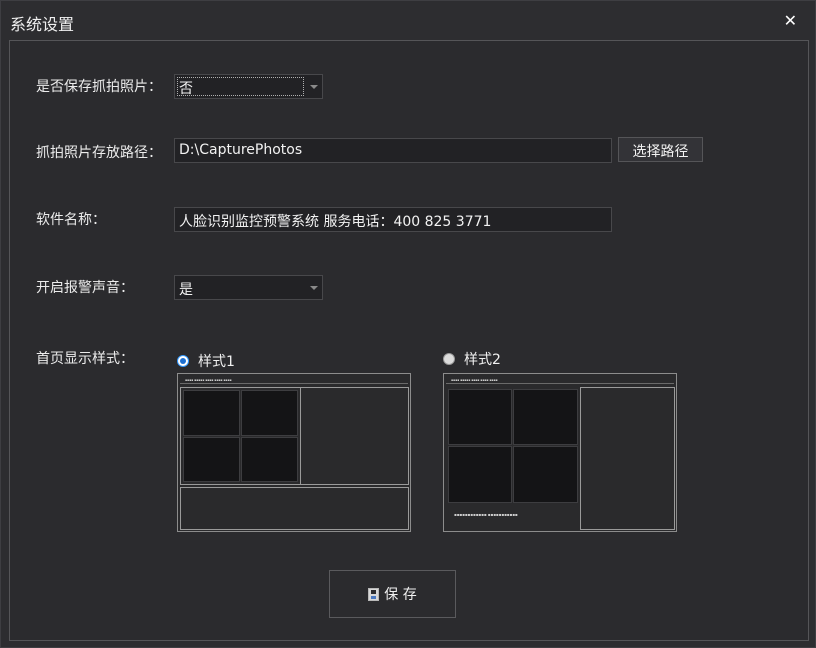 This screenshot has width=816, height=648. Describe the element at coordinates (393, 219) in the screenshot. I see `software-name-input: 人脸识别监控预警系统 服务电话：400 825 3771` at that location.